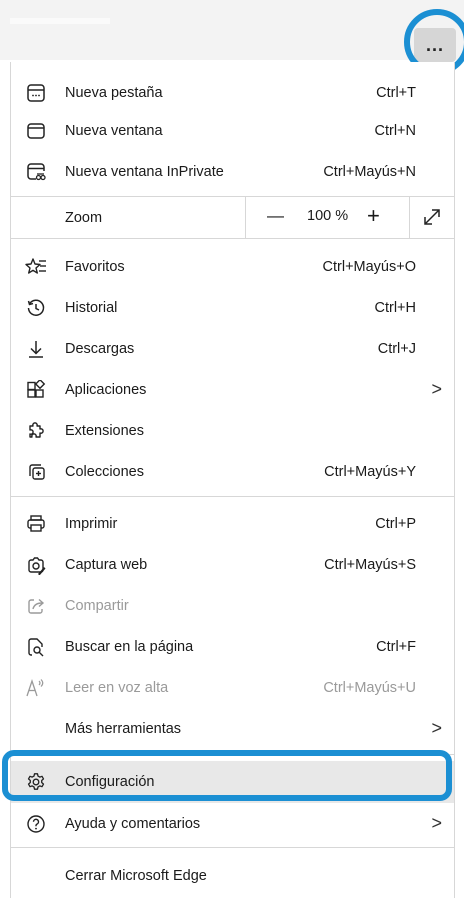 This screenshot has width=464, height=898. What do you see at coordinates (36, 606) in the screenshot?
I see `share-icon` at bounding box center [36, 606].